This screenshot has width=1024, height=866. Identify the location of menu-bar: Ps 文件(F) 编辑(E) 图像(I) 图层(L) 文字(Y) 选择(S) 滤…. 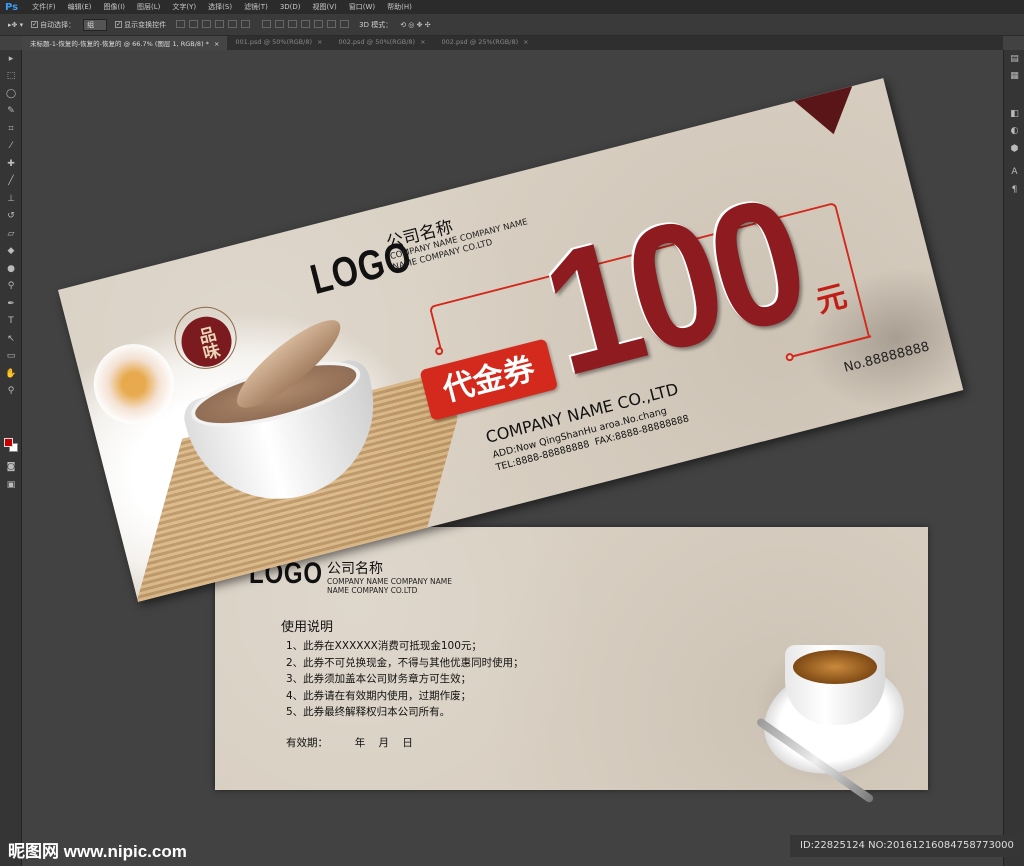
(512, 7).